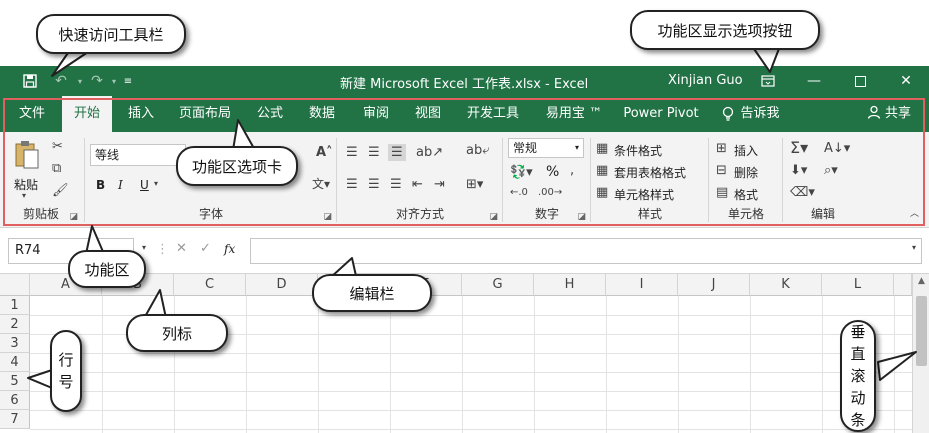  What do you see at coordinates (914, 248) in the screenshot?
I see `expand-formula-icon: ▾` at bounding box center [914, 248].